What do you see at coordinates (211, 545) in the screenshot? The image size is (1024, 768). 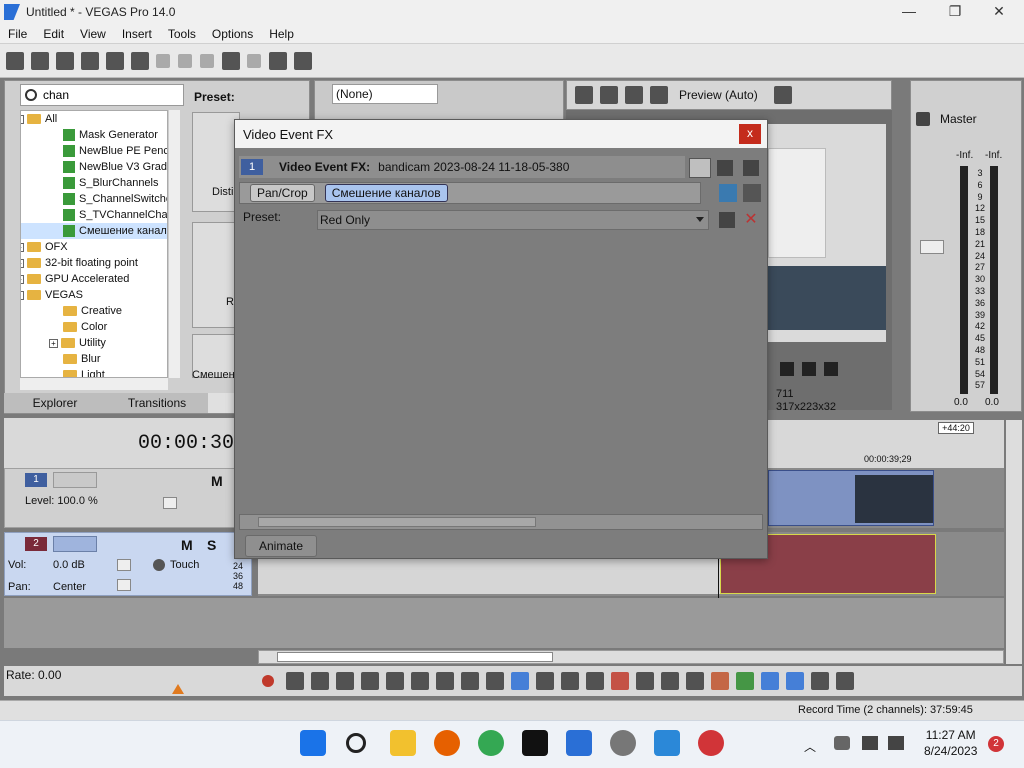 I see `track-2-solo-button: S` at bounding box center [211, 545].